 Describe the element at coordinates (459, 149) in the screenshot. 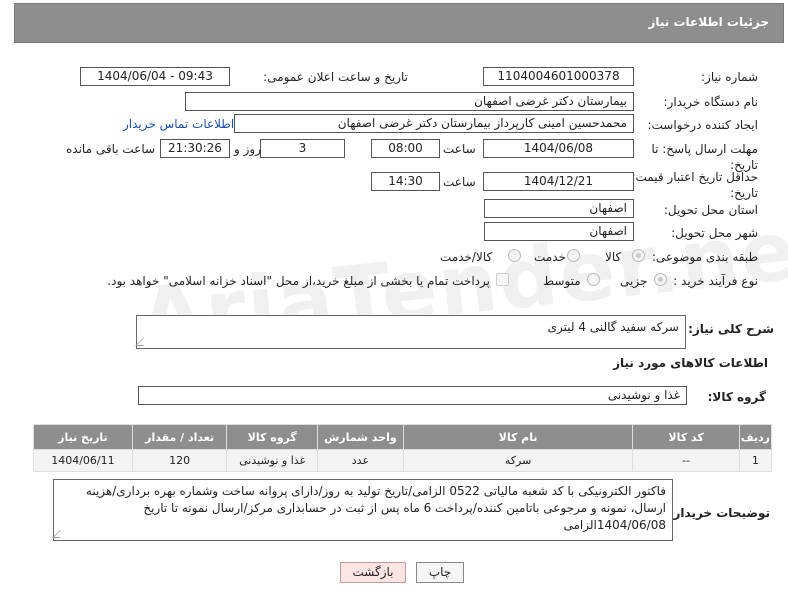

I see `deadline-time-label: ساعت` at that location.